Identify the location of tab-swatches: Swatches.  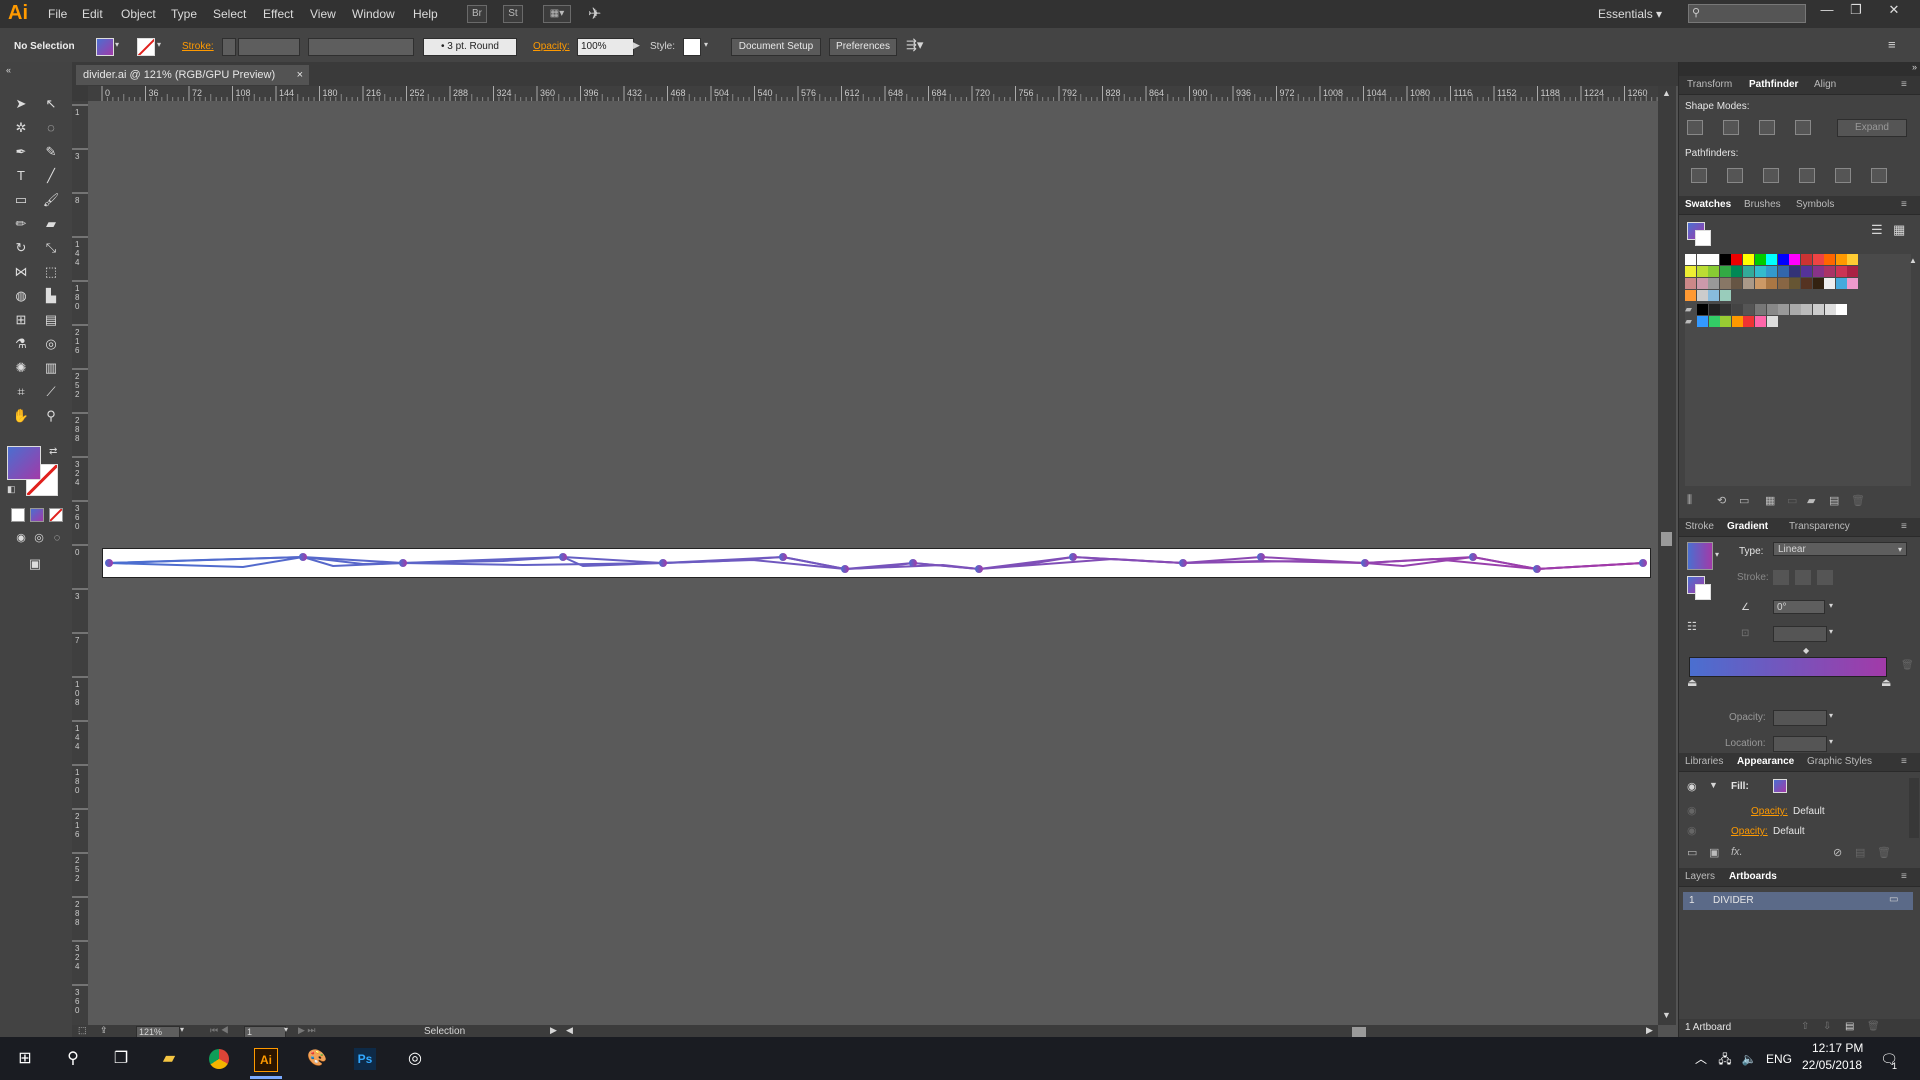
(1708, 204).